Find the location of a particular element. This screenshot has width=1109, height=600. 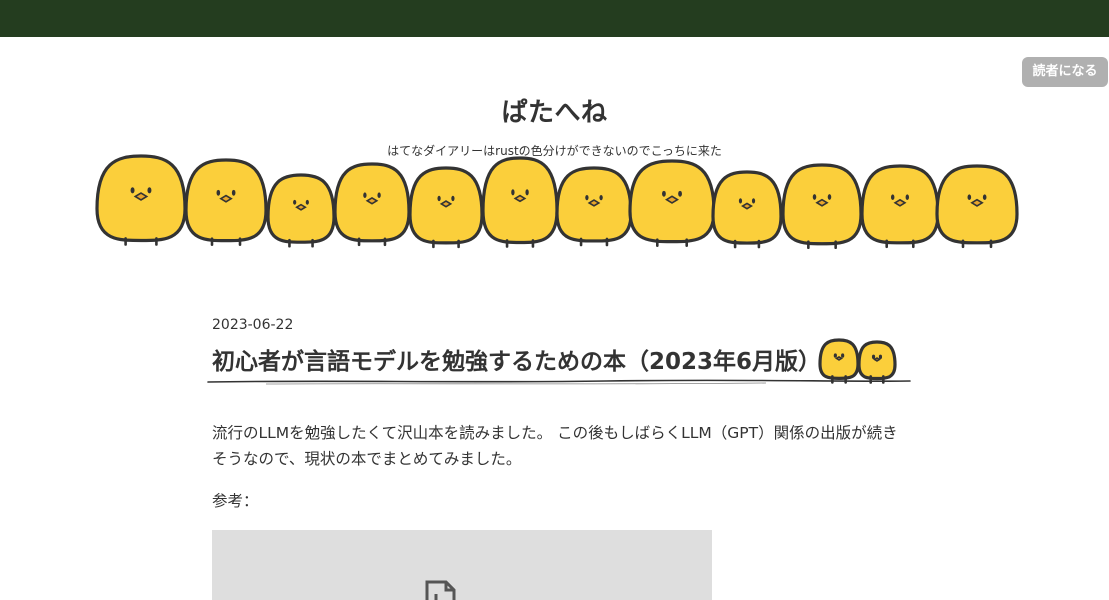

top-bar is located at coordinates (554, 18).